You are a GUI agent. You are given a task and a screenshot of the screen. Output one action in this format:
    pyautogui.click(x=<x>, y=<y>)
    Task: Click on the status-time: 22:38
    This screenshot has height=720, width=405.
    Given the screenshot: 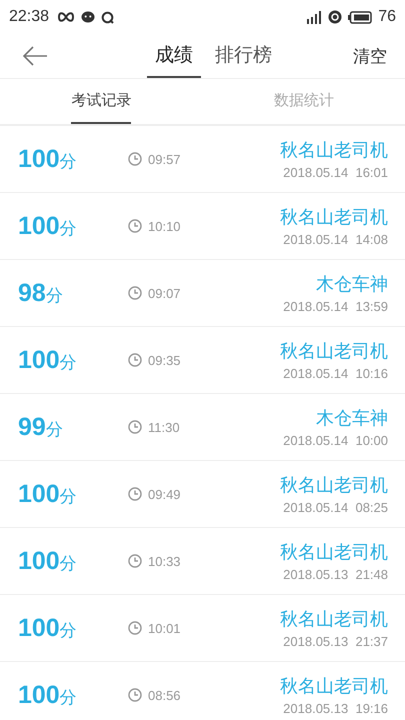 What is the action you would take?
    pyautogui.click(x=29, y=17)
    